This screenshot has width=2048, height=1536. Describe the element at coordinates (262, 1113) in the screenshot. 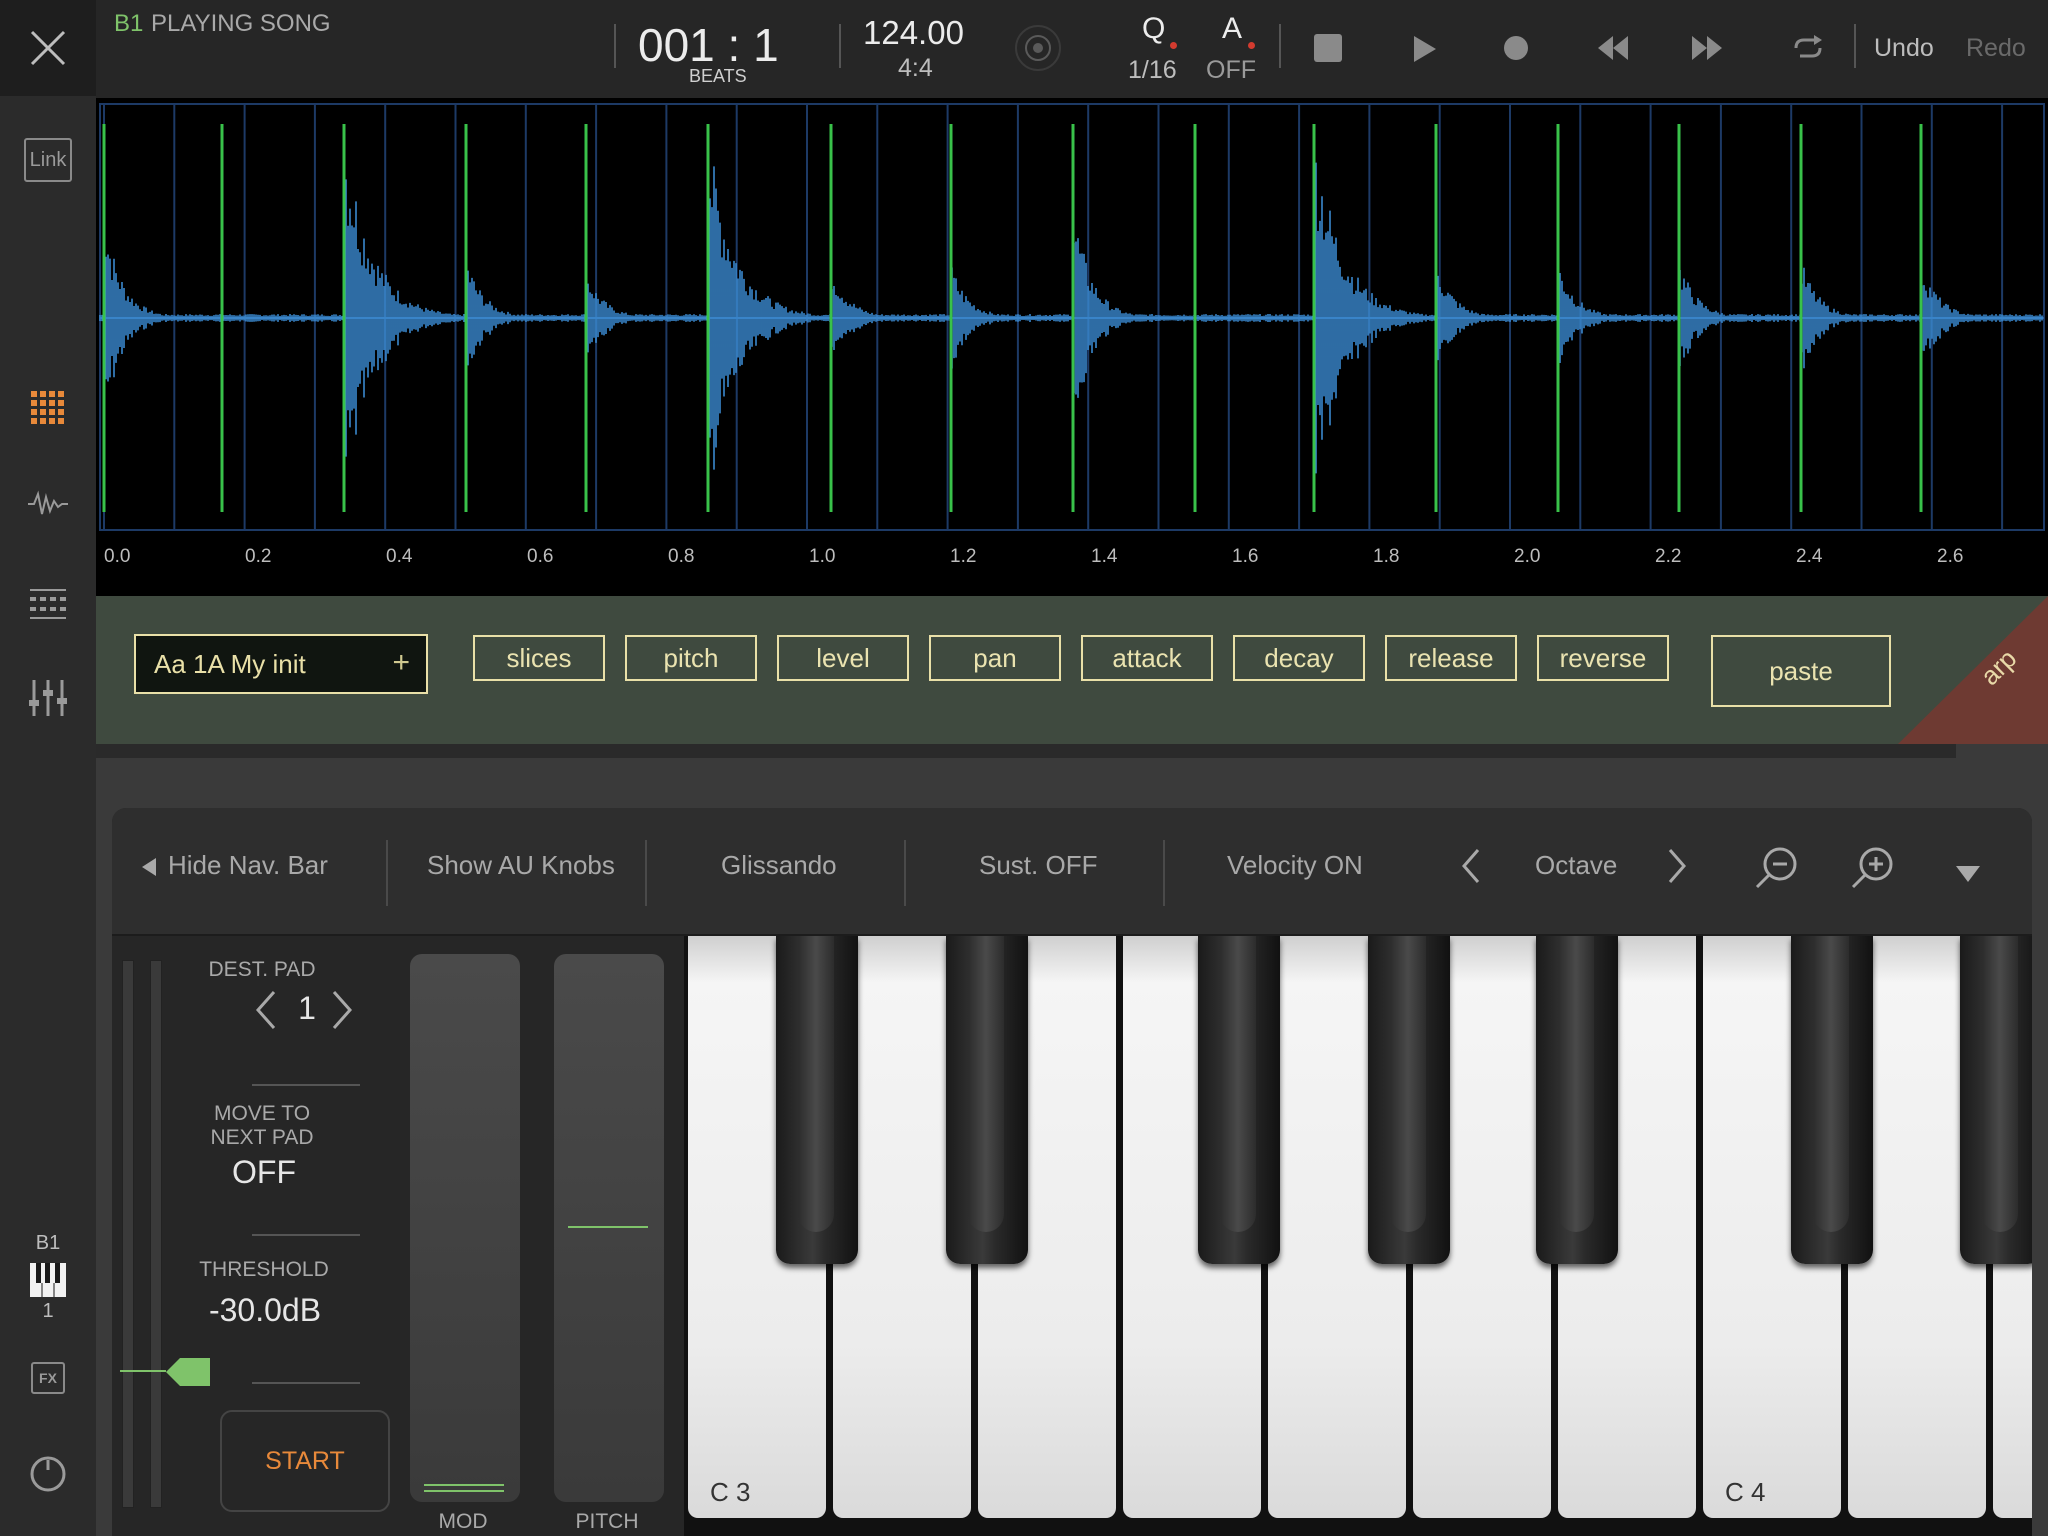

I see `move-next-label-line1: MOVE TO` at that location.